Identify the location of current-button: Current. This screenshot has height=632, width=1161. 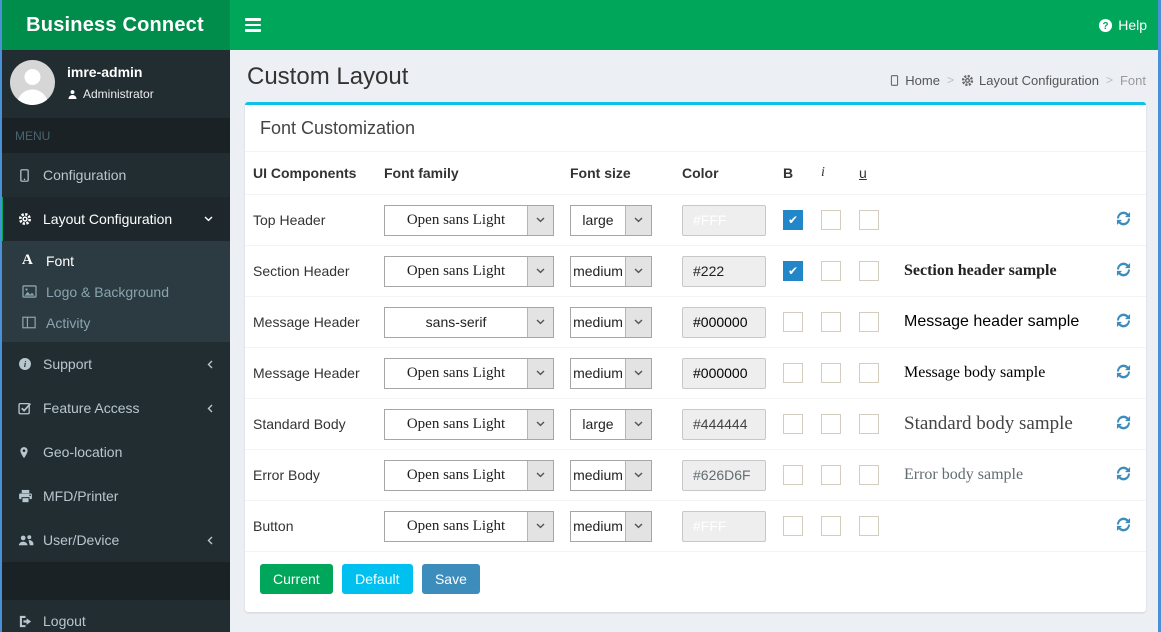
(296, 579).